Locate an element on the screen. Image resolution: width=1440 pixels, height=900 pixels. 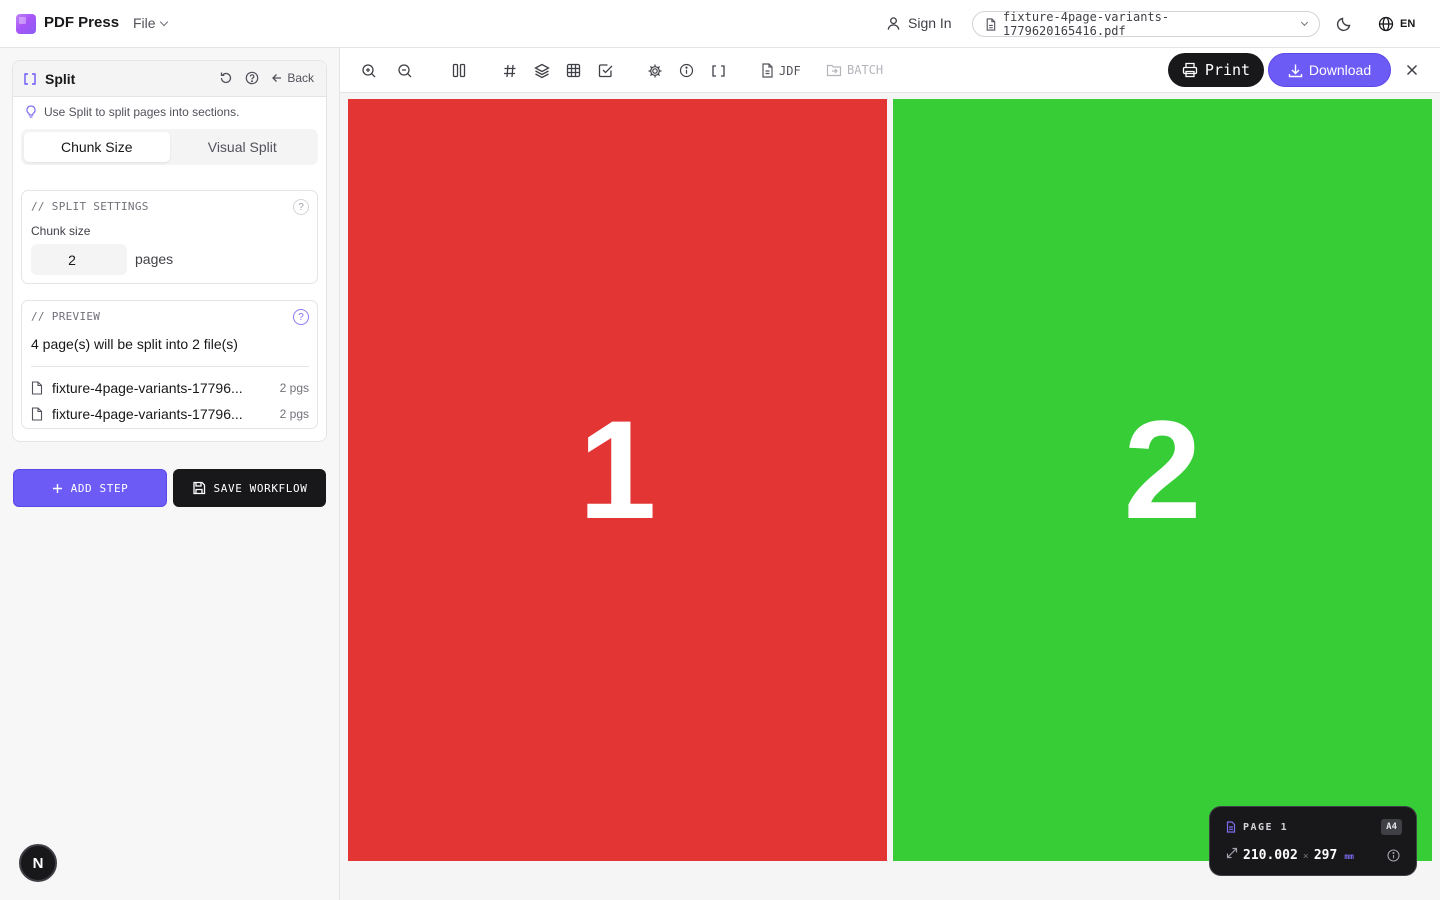
page-unit: mm is located at coordinates (1349, 856).